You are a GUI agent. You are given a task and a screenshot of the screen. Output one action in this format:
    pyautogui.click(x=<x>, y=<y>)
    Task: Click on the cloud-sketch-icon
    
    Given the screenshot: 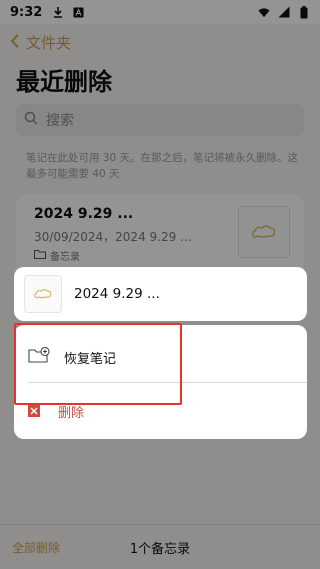 What is the action you would take?
    pyautogui.click(x=43, y=294)
    